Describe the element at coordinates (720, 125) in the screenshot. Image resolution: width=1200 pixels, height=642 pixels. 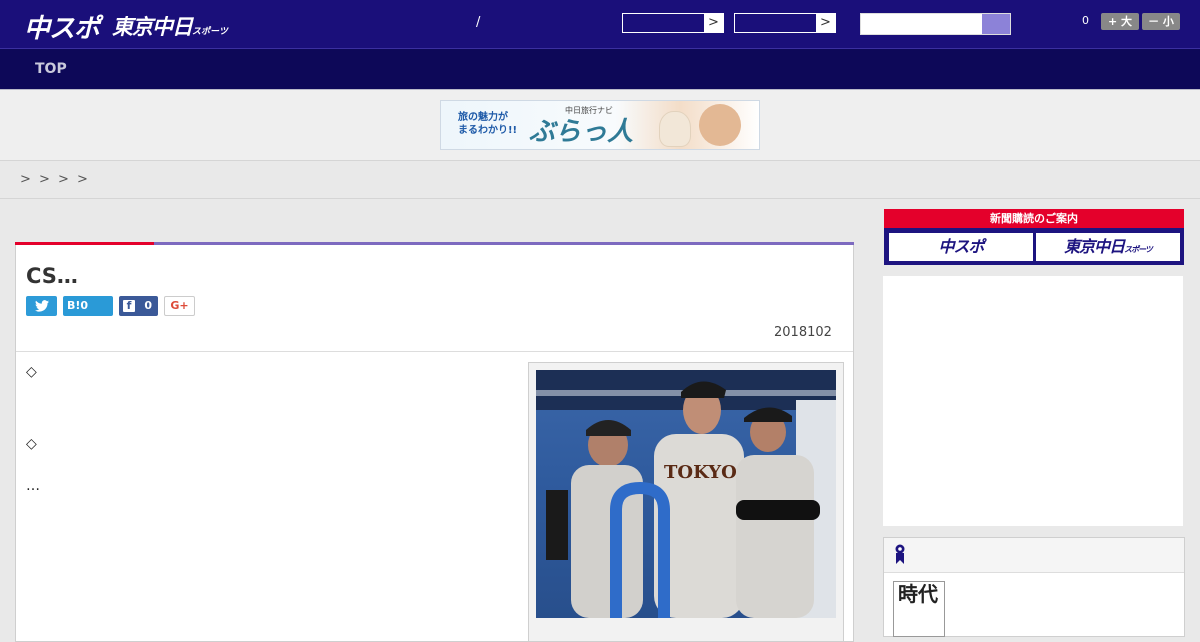
I see `woman-photo` at that location.